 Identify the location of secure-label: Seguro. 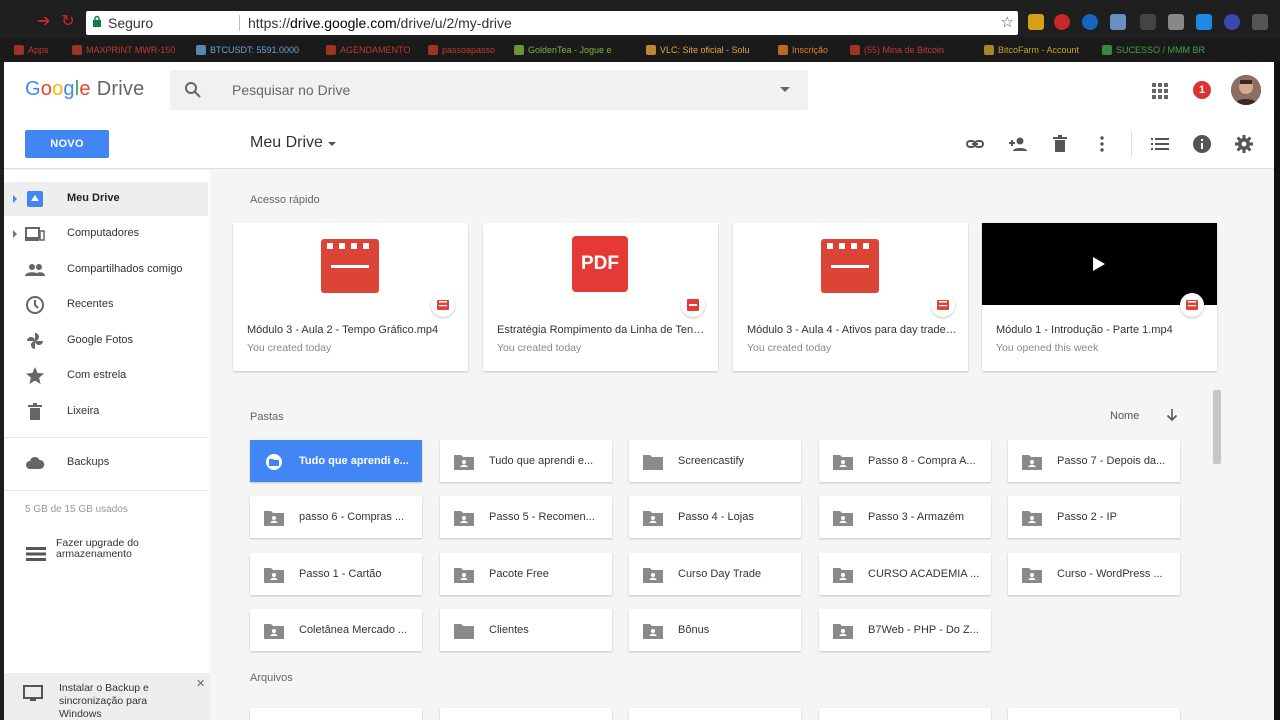
(131, 23).